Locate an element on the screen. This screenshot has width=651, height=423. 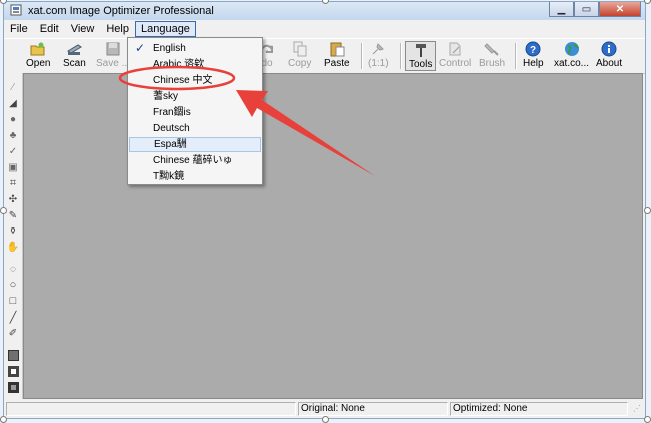
language-french: Fran錮is is located at coordinates (195, 112).